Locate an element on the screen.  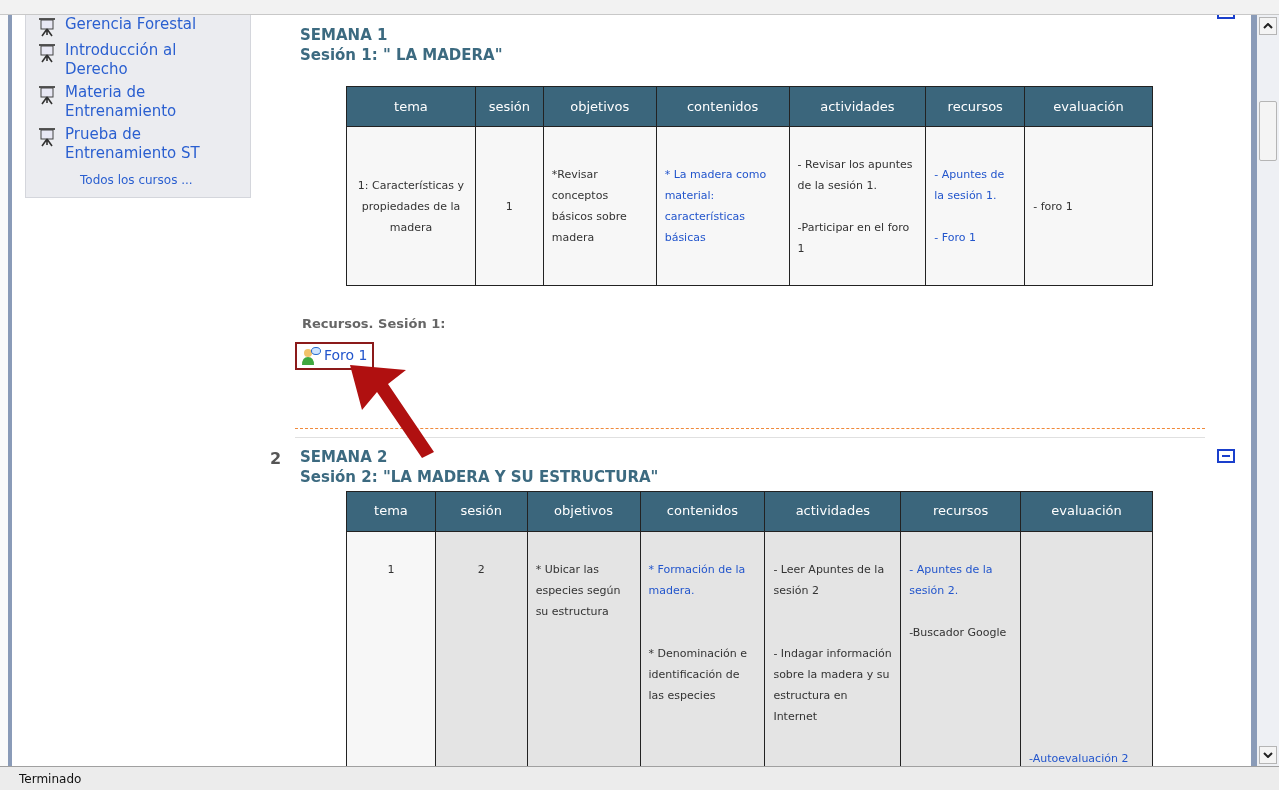
course-link: Prueba de Entrenamiento ST is located at coordinates (140, 144).